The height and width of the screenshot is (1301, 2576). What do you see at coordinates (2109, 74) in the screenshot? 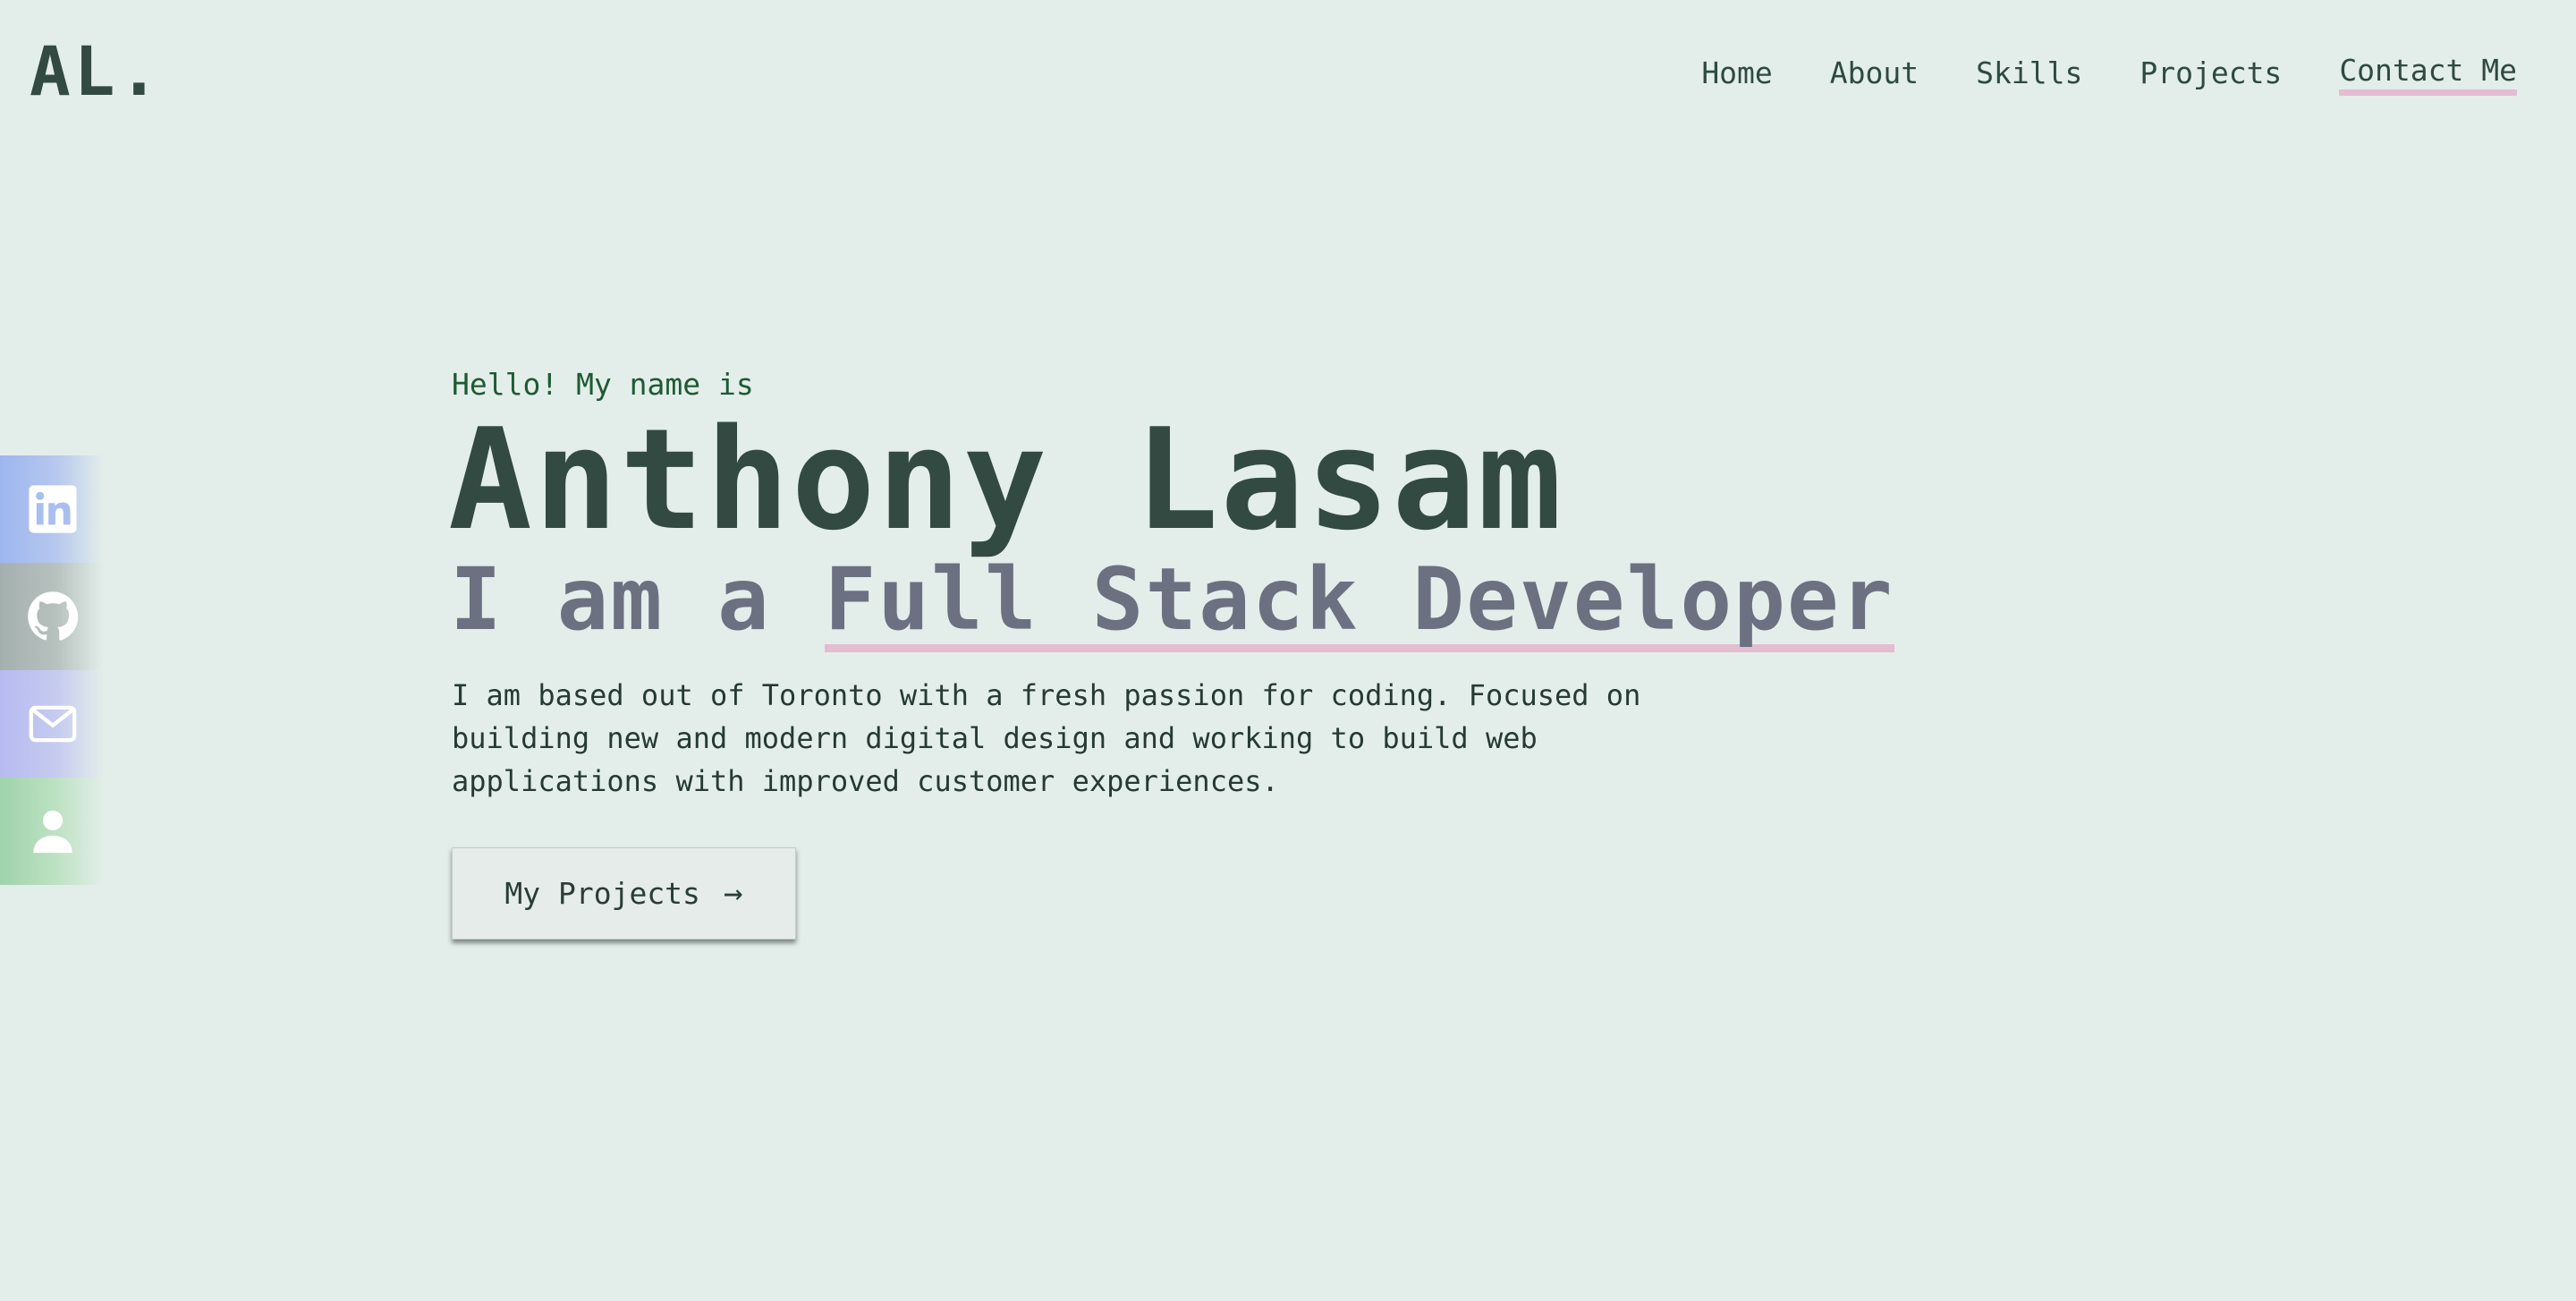
I see `main-nav: Home About Skills Projects Contact Me` at bounding box center [2109, 74].